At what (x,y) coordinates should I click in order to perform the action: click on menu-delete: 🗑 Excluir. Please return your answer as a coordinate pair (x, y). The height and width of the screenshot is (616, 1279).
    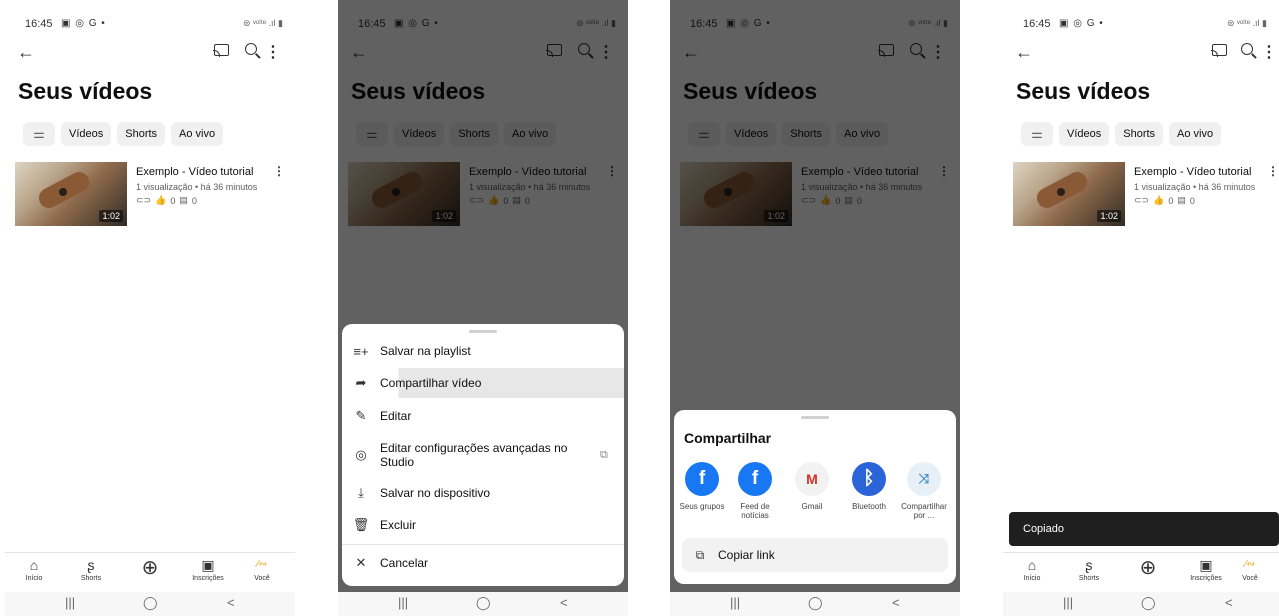
    Looking at the image, I should click on (483, 525).